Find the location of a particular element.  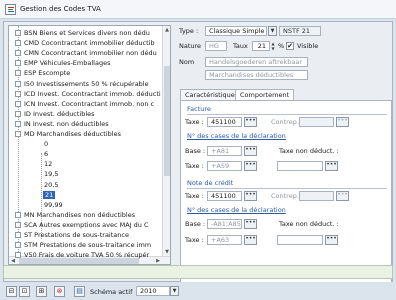

tree-item: CMD Cocontractant immobilier déductib is located at coordinates (85, 43).